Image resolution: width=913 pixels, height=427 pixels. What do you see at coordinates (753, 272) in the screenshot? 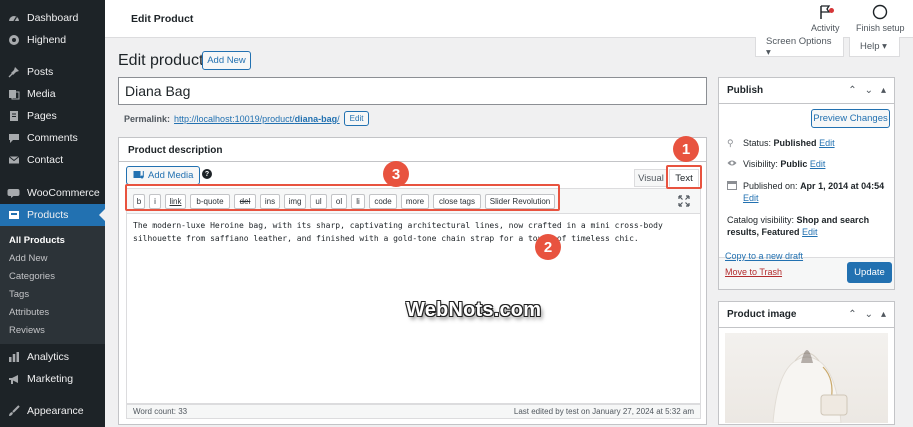
I see `move-to-trash-link: Move to Trash` at bounding box center [753, 272].